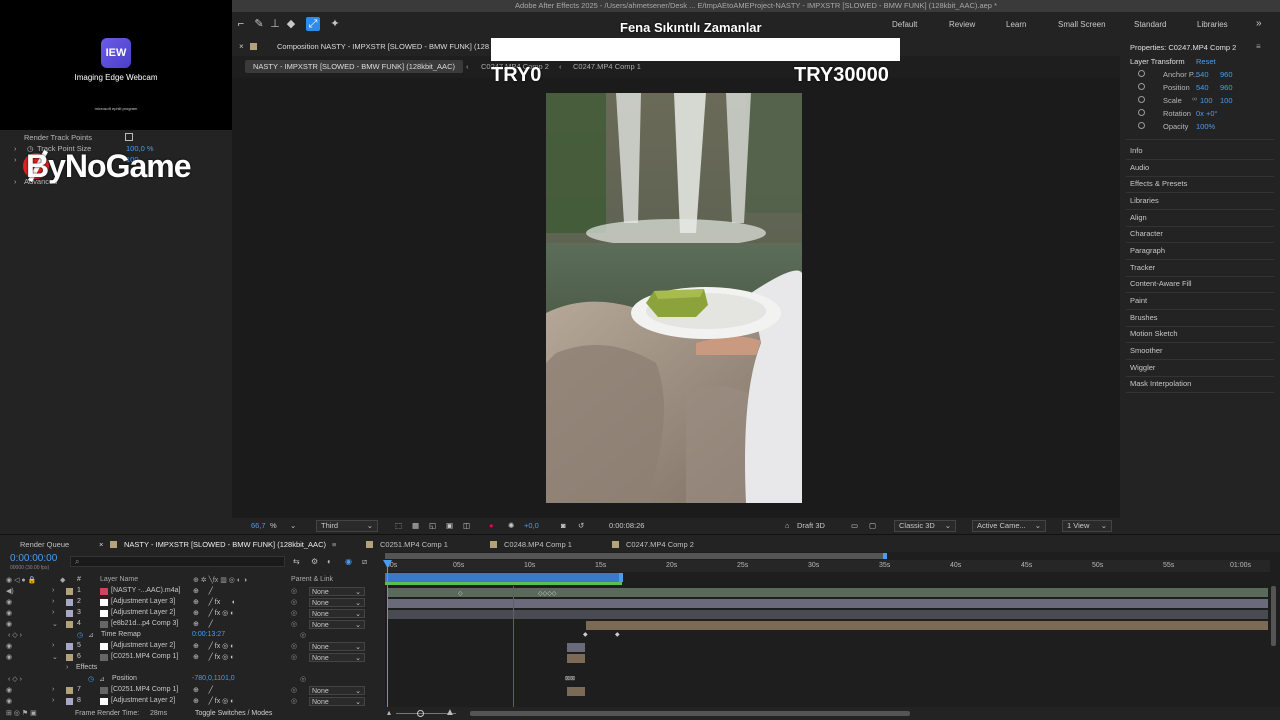 This screenshot has width=1280, height=720. Describe the element at coordinates (293, 525) in the screenshot. I see `zoom-dropdown-icon: ⌄` at that location.